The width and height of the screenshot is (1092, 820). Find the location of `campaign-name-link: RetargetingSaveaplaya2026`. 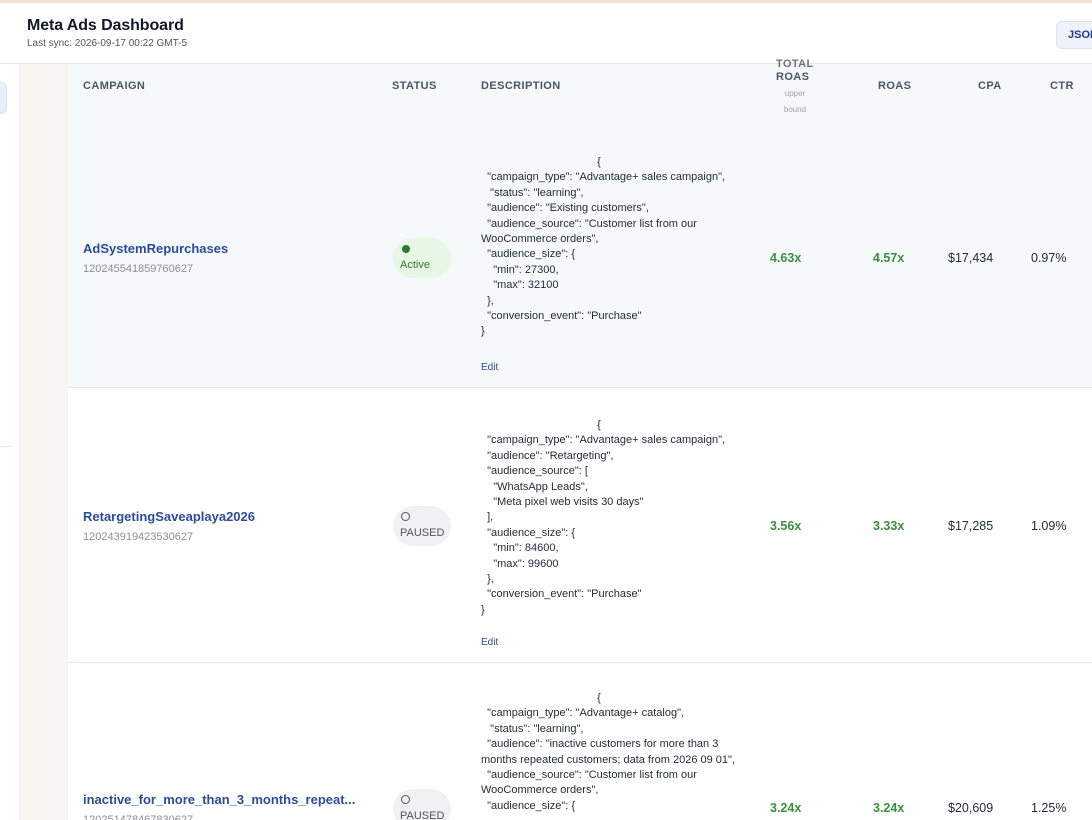

campaign-name-link: RetargetingSaveaplaya2026 is located at coordinates (169, 516).